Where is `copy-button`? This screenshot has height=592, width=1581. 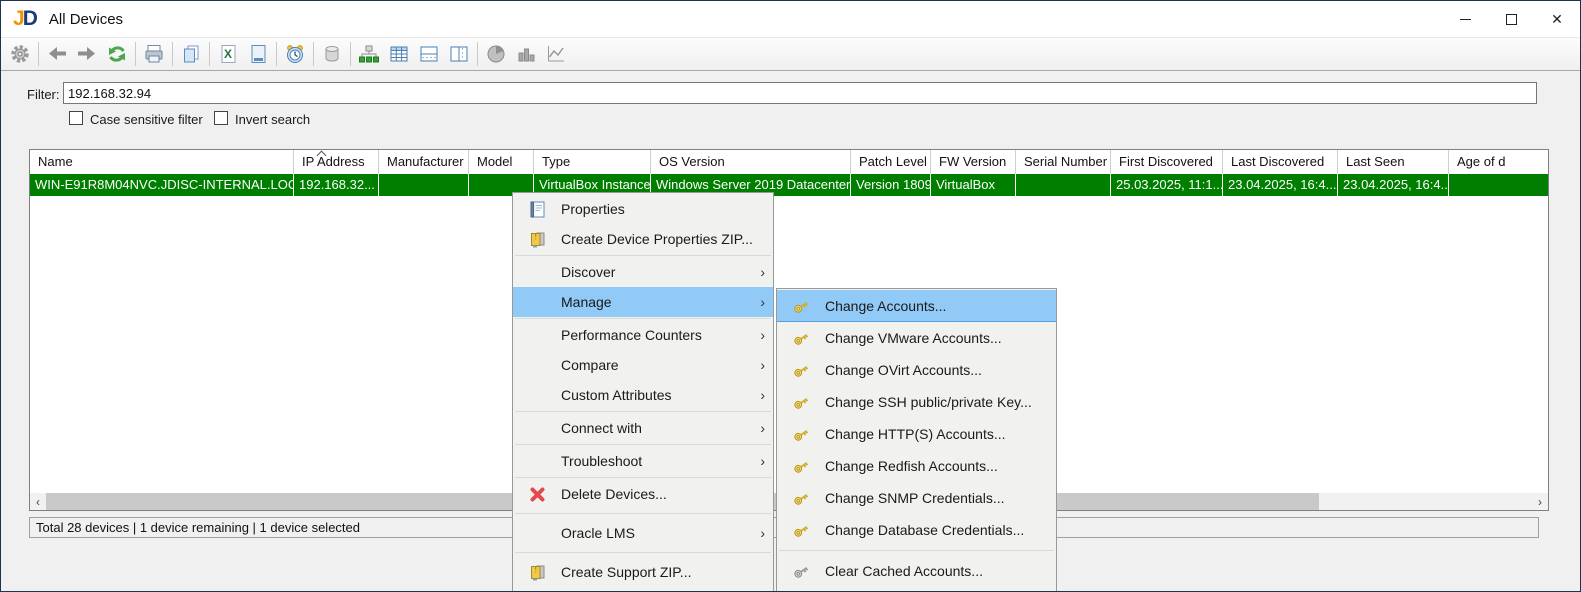 copy-button is located at coordinates (191, 54).